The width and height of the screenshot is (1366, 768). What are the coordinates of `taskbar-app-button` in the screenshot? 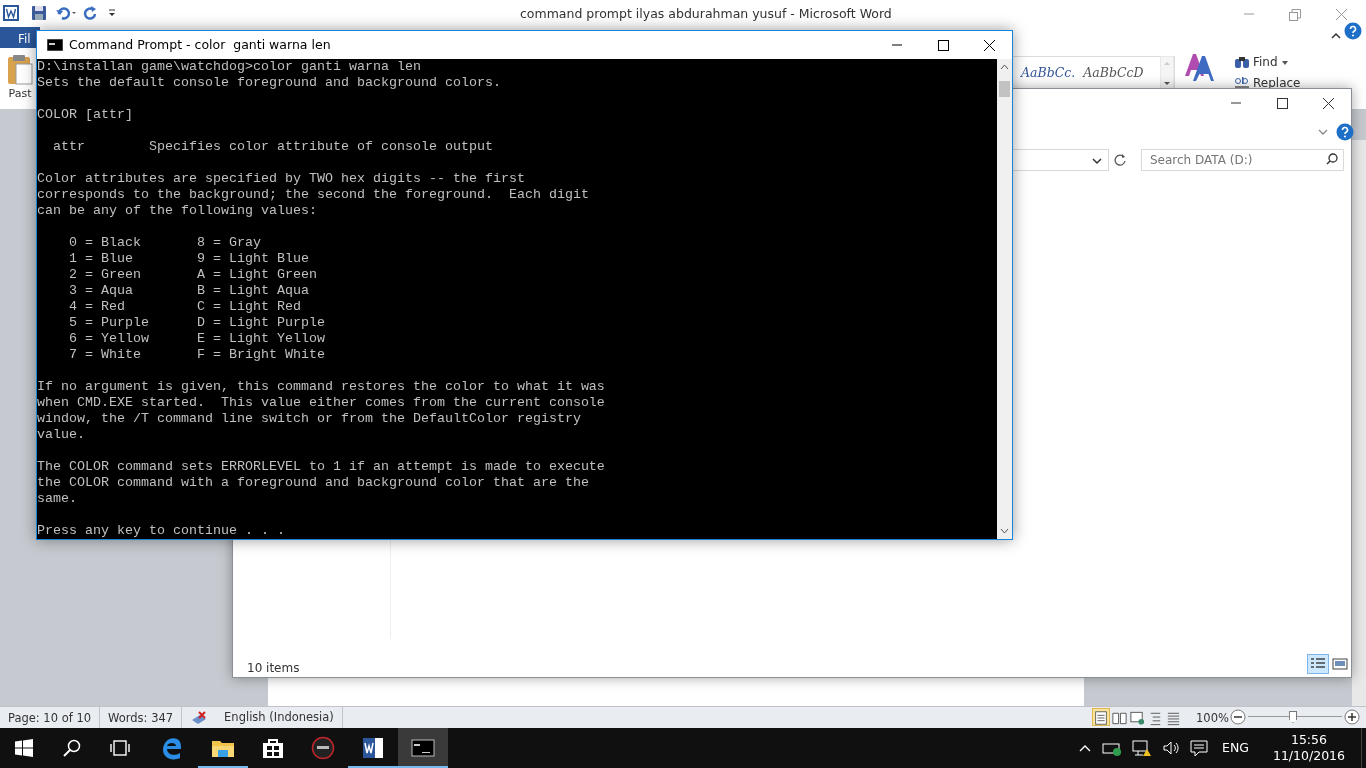 It's located at (423, 748).